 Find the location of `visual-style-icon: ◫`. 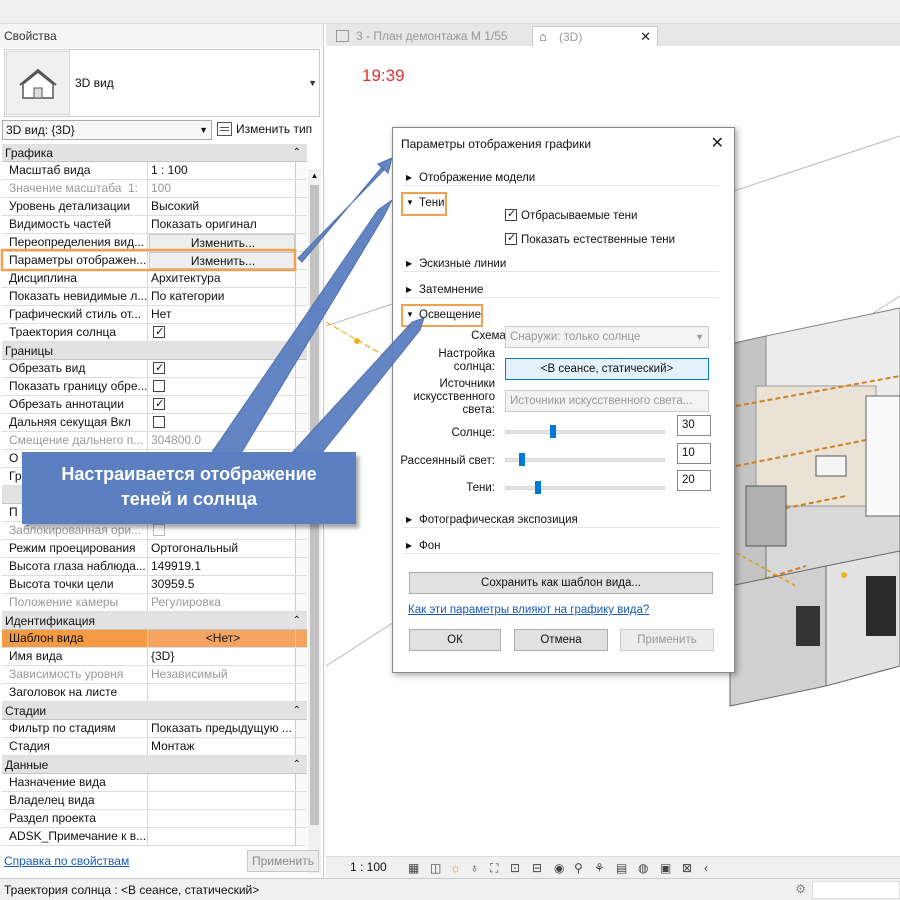

visual-style-icon: ◫ is located at coordinates (435, 868).